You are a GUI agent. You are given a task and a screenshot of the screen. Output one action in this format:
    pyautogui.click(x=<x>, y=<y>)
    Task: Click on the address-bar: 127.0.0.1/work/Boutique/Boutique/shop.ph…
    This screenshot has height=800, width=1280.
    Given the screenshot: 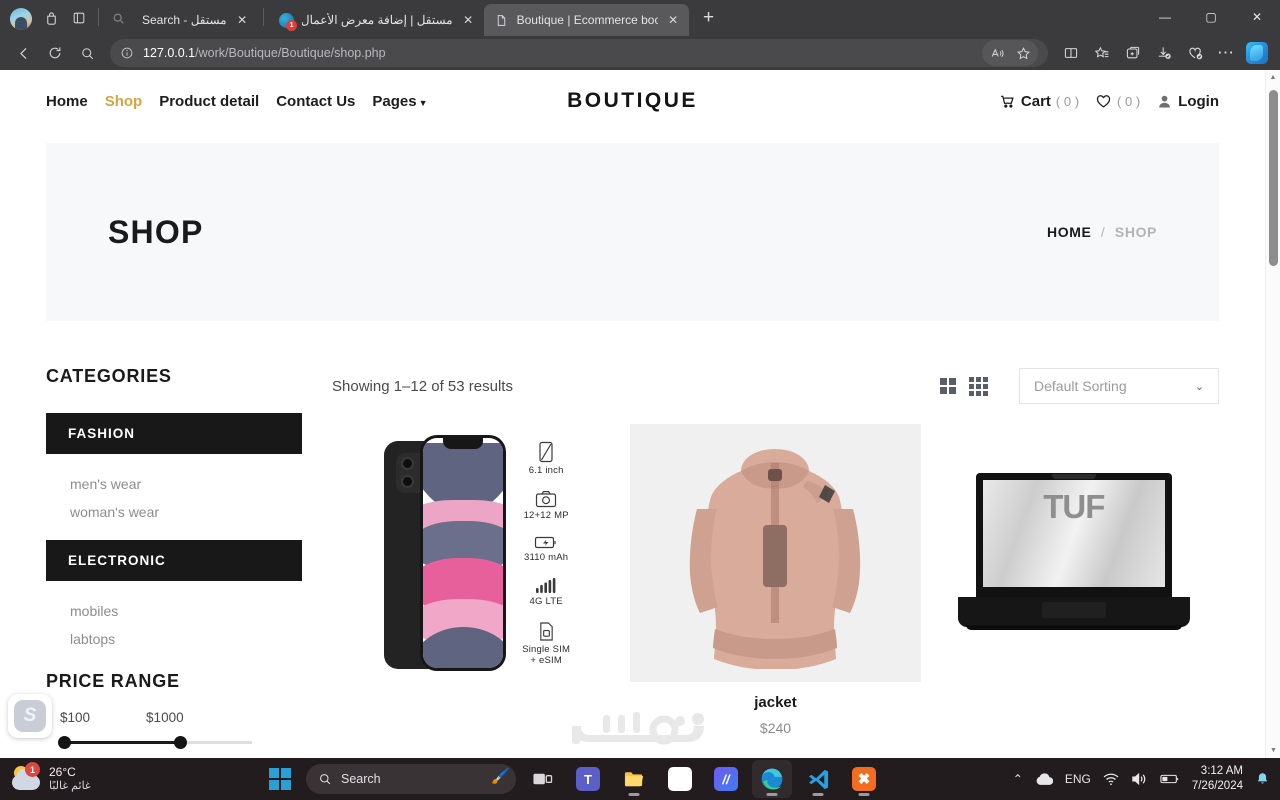 What is the action you would take?
    pyautogui.click(x=579, y=53)
    